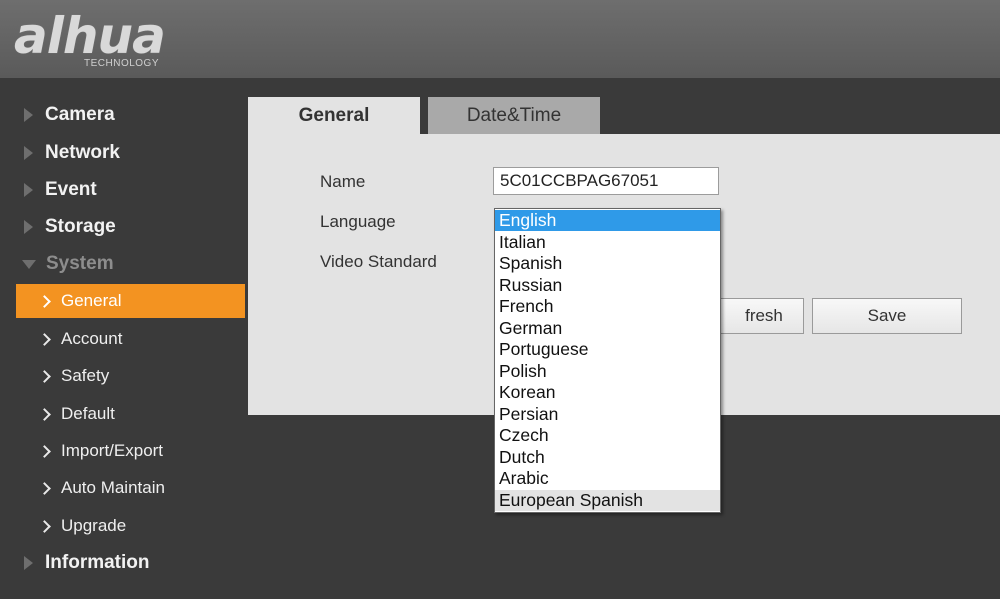 Image resolution: width=1000 pixels, height=599 pixels. I want to click on sidebar-item-label: Network, so click(82, 152).